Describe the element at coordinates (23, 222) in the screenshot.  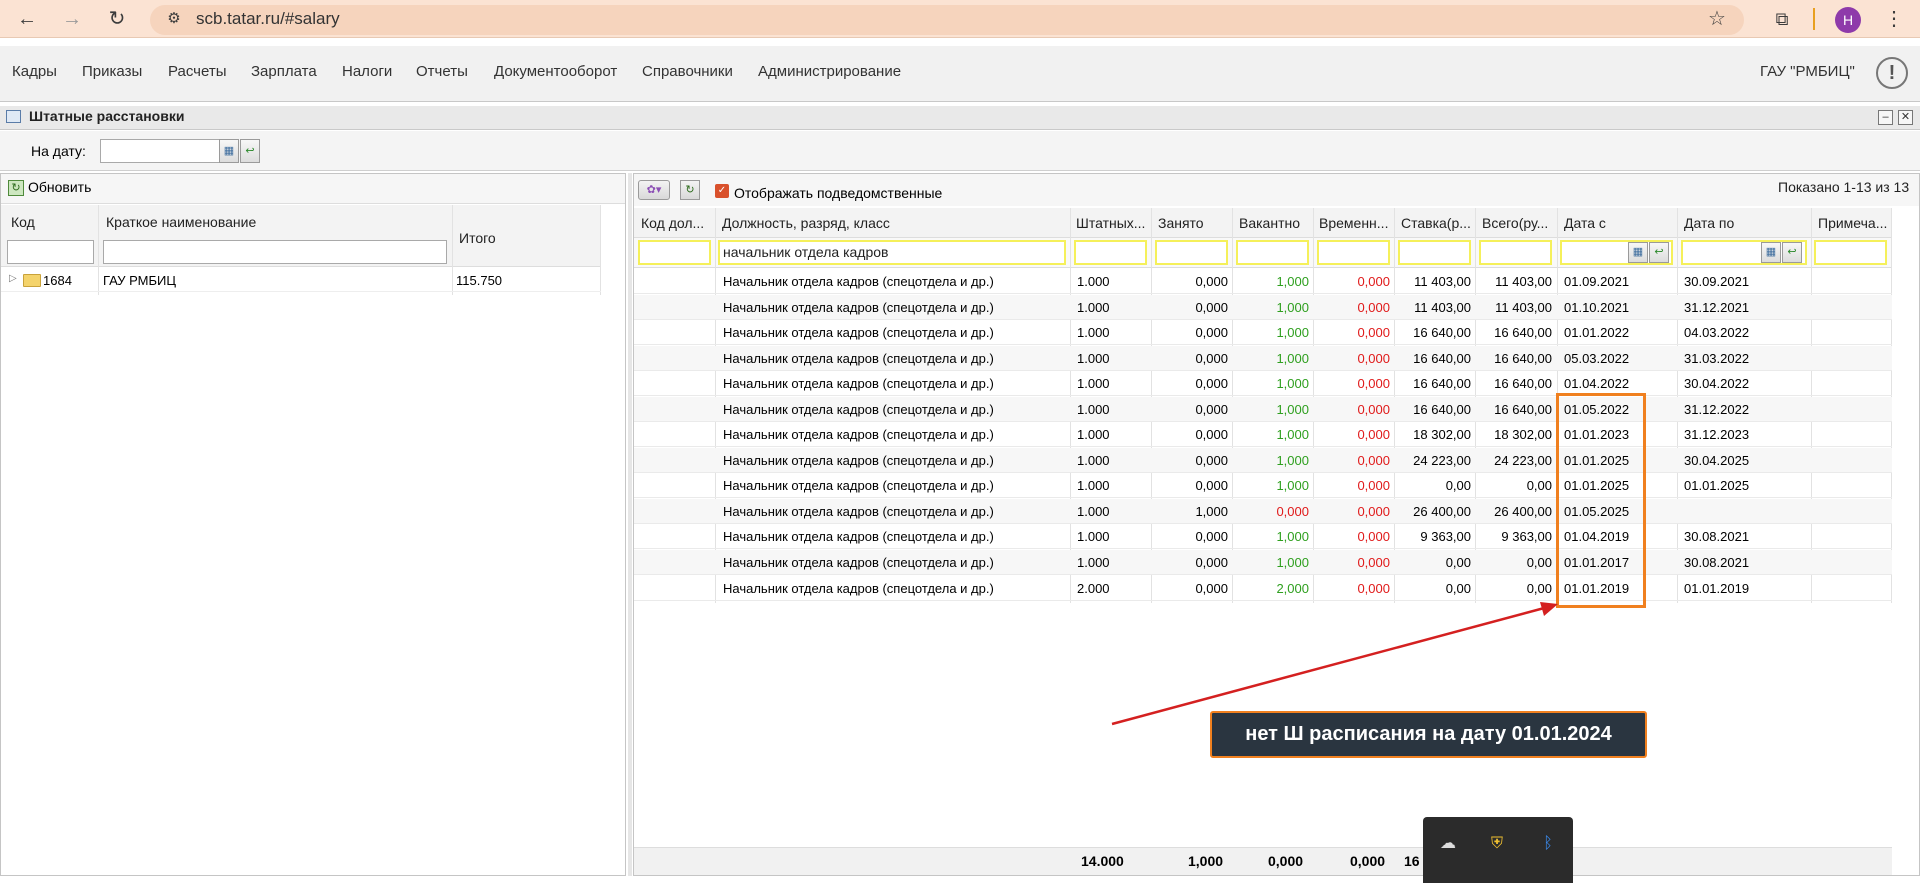
I see `col-header-code: Код` at that location.